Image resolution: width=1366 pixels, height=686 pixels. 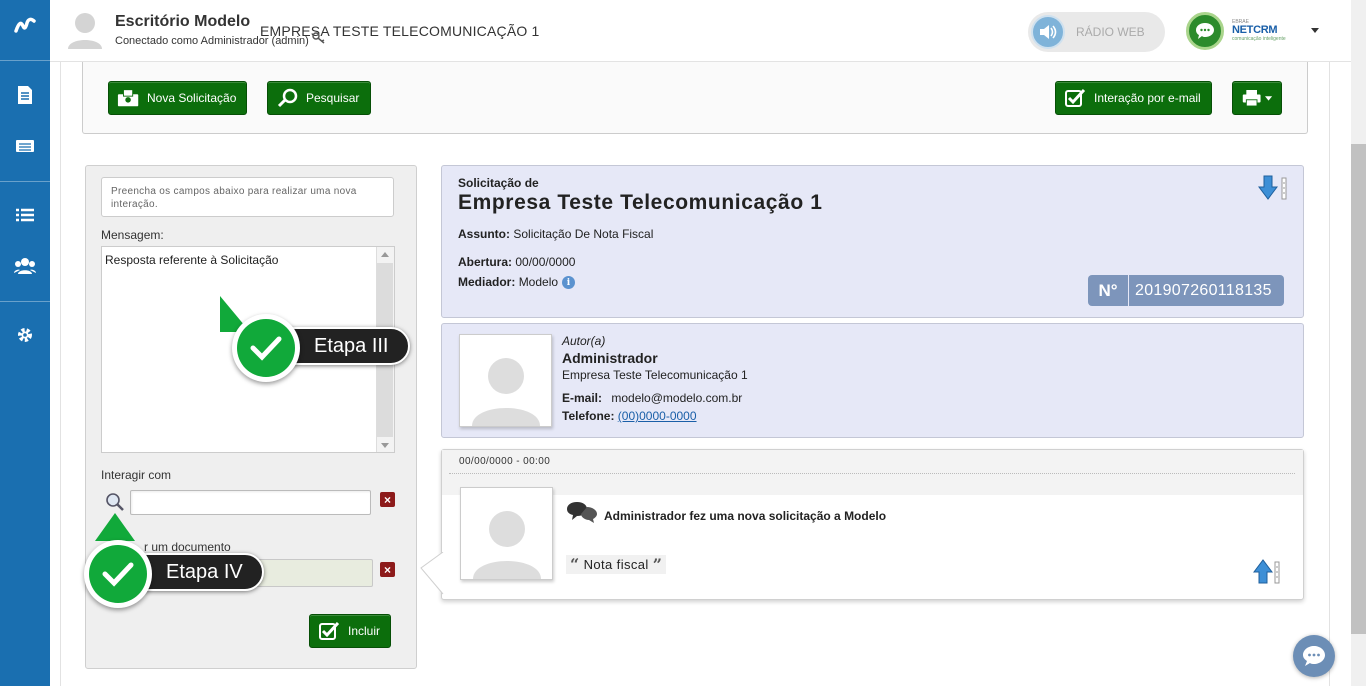 What do you see at coordinates (655, 375) in the screenshot?
I see `author-company: Empresa Teste Telecomunicação 1` at bounding box center [655, 375].